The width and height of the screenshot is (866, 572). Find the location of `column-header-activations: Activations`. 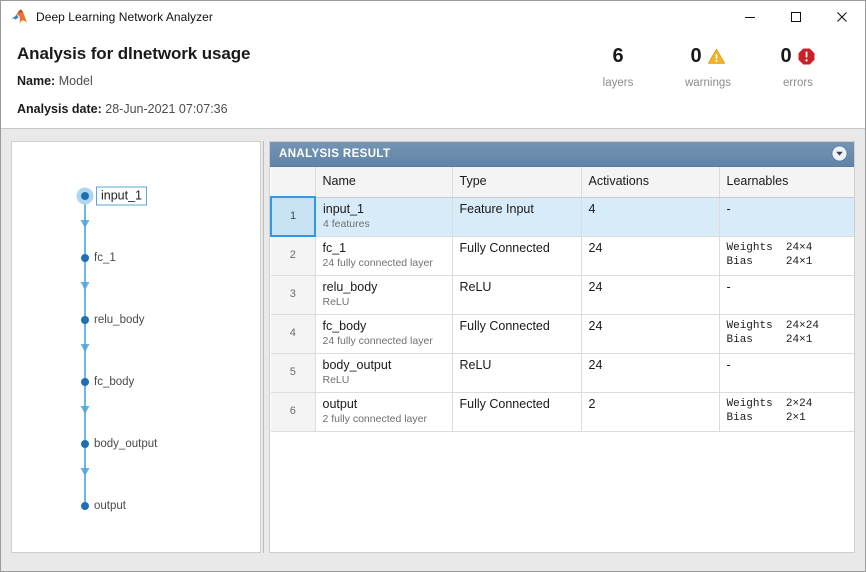

column-header-activations: Activations is located at coordinates (650, 182).